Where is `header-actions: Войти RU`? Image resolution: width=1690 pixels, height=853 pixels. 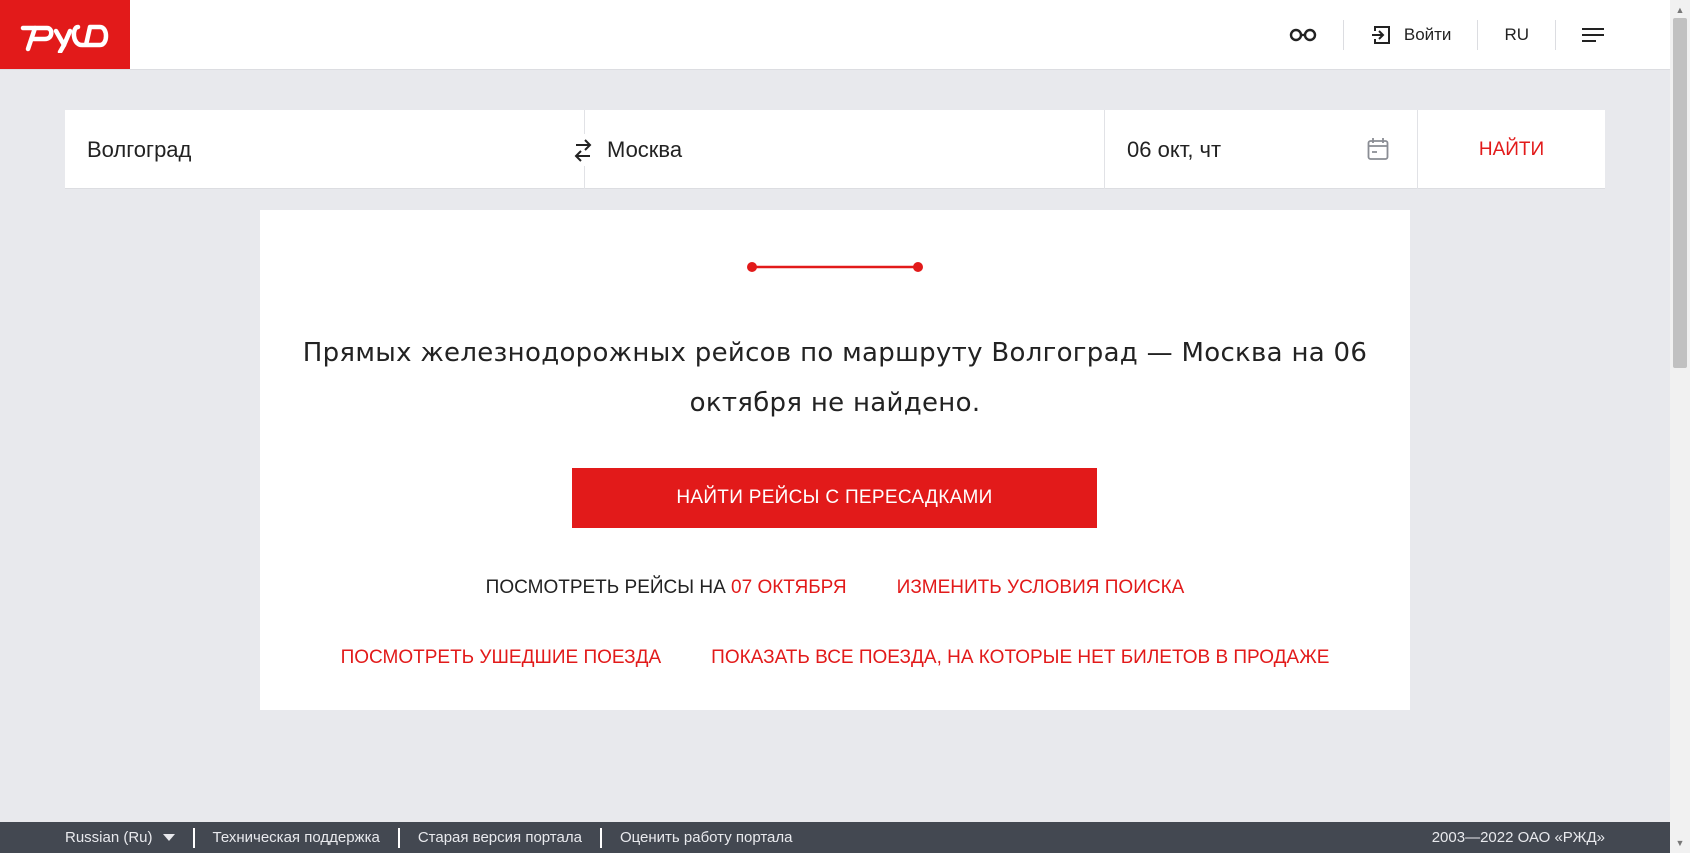 header-actions: Войти RU is located at coordinates (1446, 34).